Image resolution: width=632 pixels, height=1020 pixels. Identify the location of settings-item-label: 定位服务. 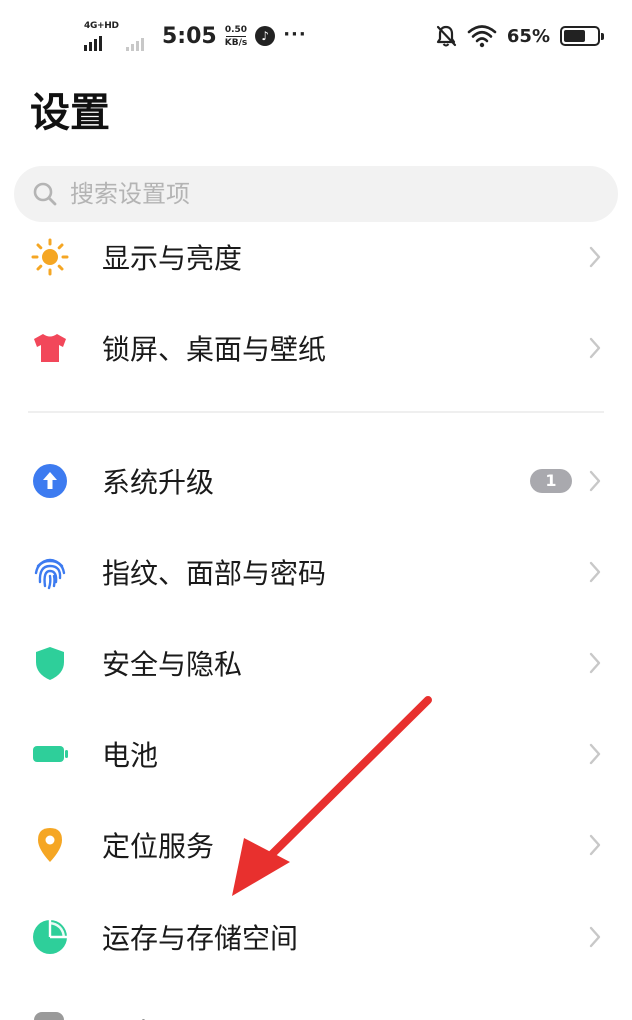
(158, 846).